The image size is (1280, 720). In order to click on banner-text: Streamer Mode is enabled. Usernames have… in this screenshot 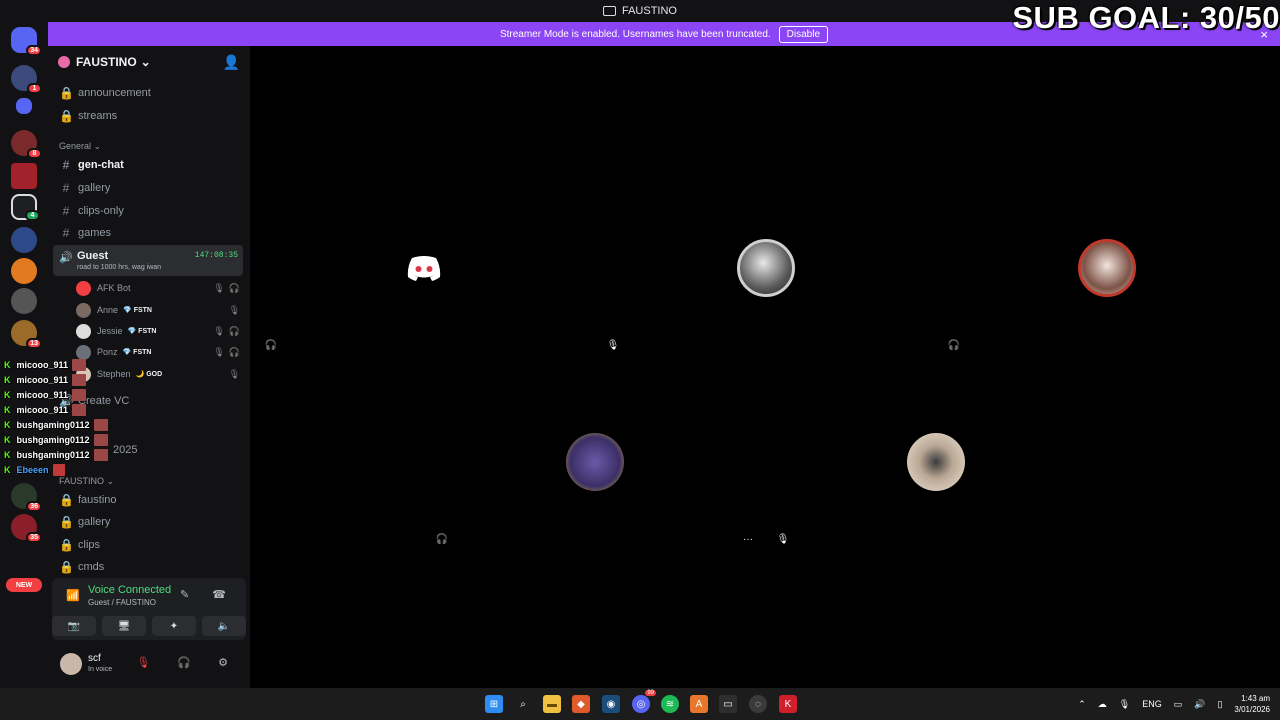, I will do `click(635, 34)`.